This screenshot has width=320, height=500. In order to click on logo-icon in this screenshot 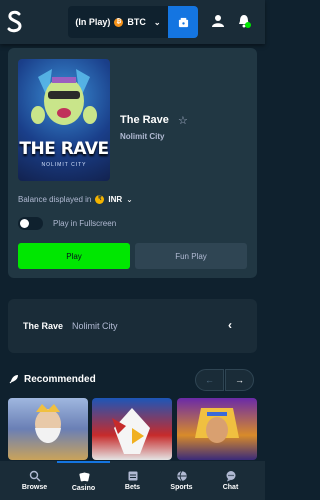, I will do `click(15, 22)`.